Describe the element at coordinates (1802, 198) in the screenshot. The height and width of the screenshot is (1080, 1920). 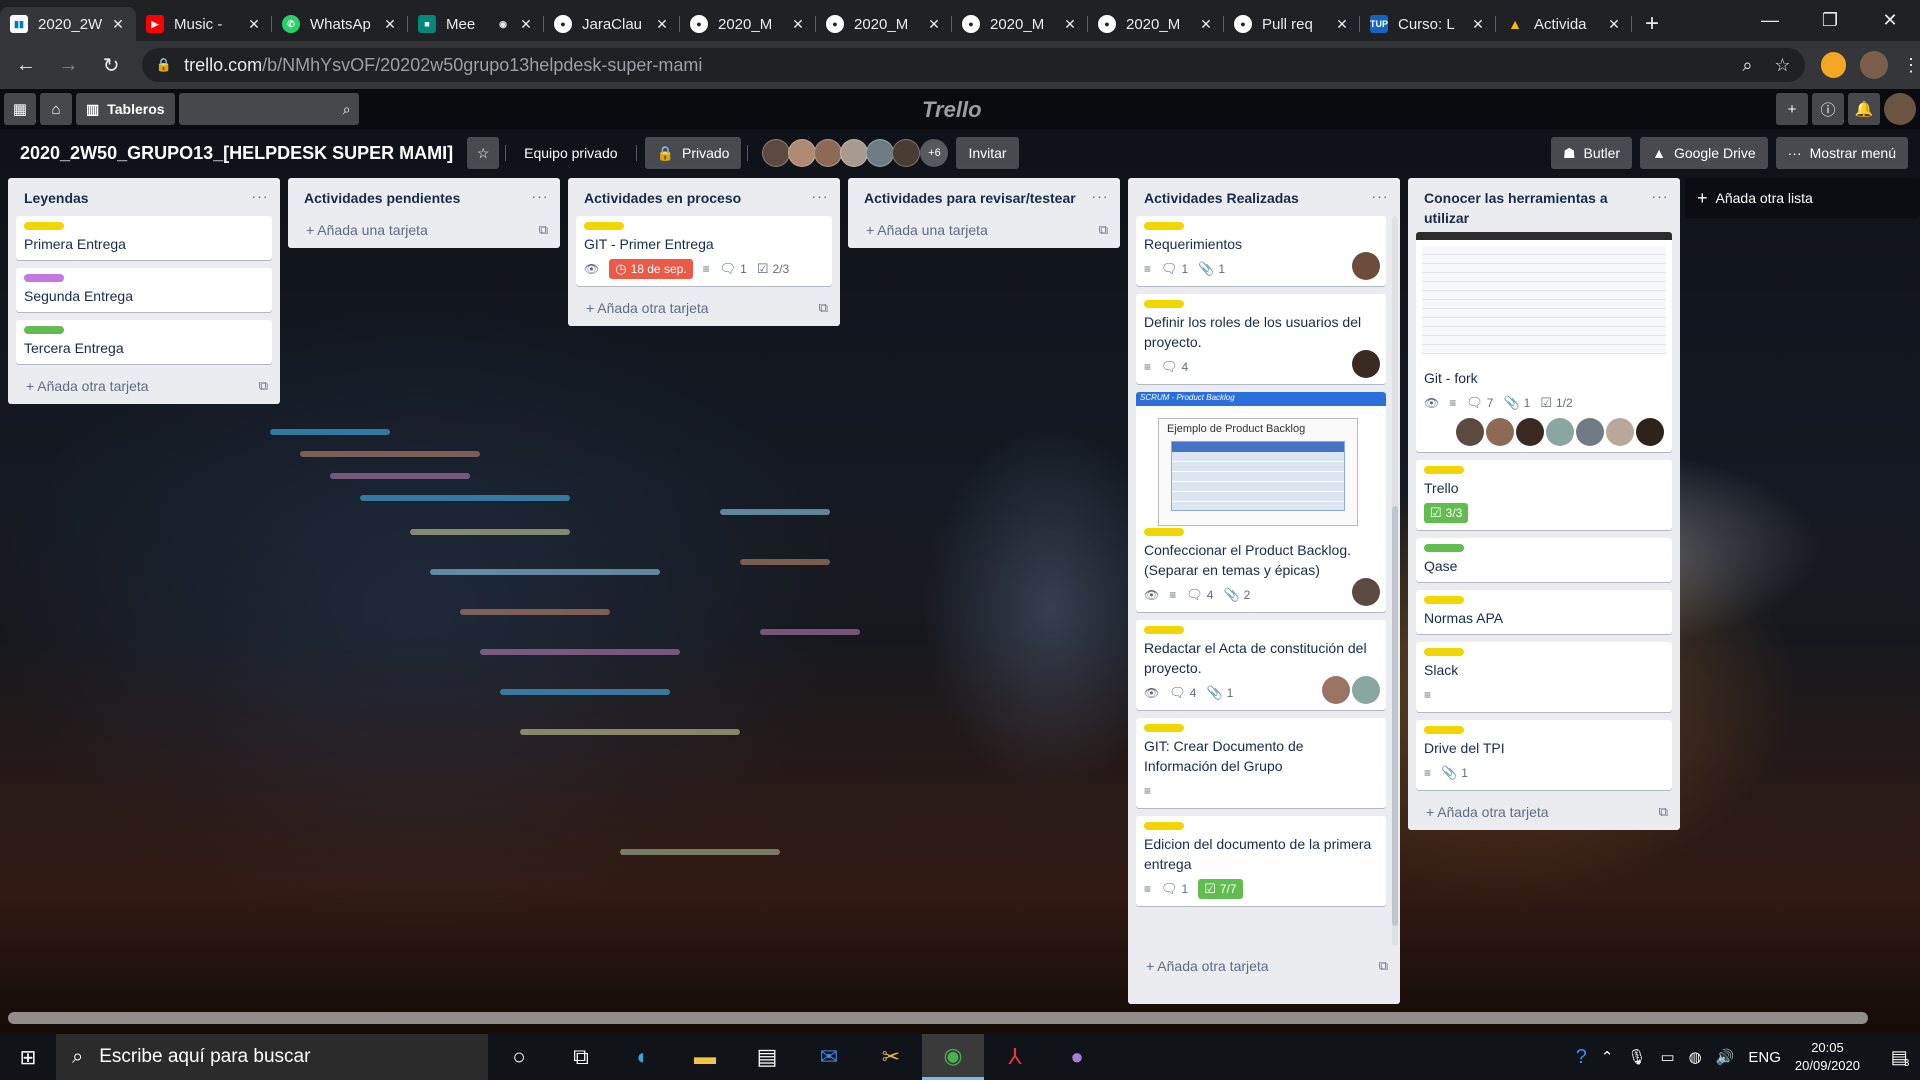
I see `add-list-button: + Añada otra lista` at that location.